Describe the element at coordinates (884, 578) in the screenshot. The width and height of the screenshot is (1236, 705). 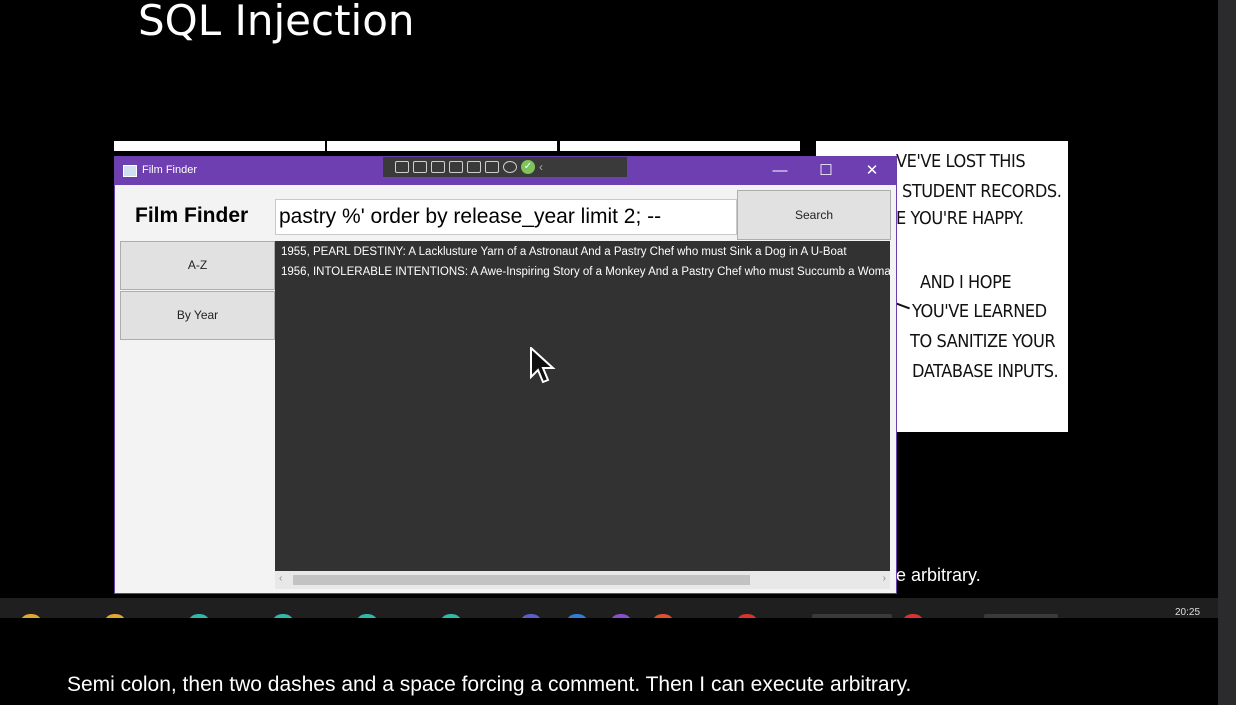
I see `scroll-right-icon: ›` at that location.